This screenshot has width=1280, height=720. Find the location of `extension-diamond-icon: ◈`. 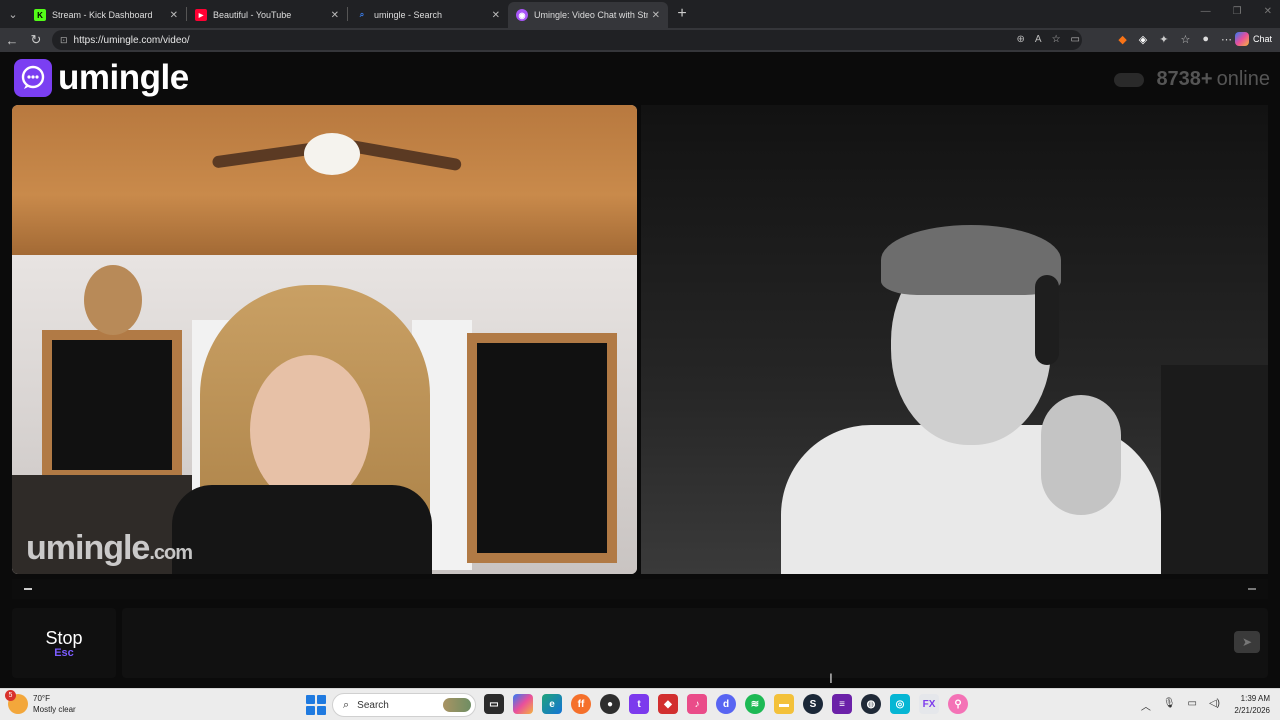

extension-diamond-icon: ◈ is located at coordinates (1143, 39).